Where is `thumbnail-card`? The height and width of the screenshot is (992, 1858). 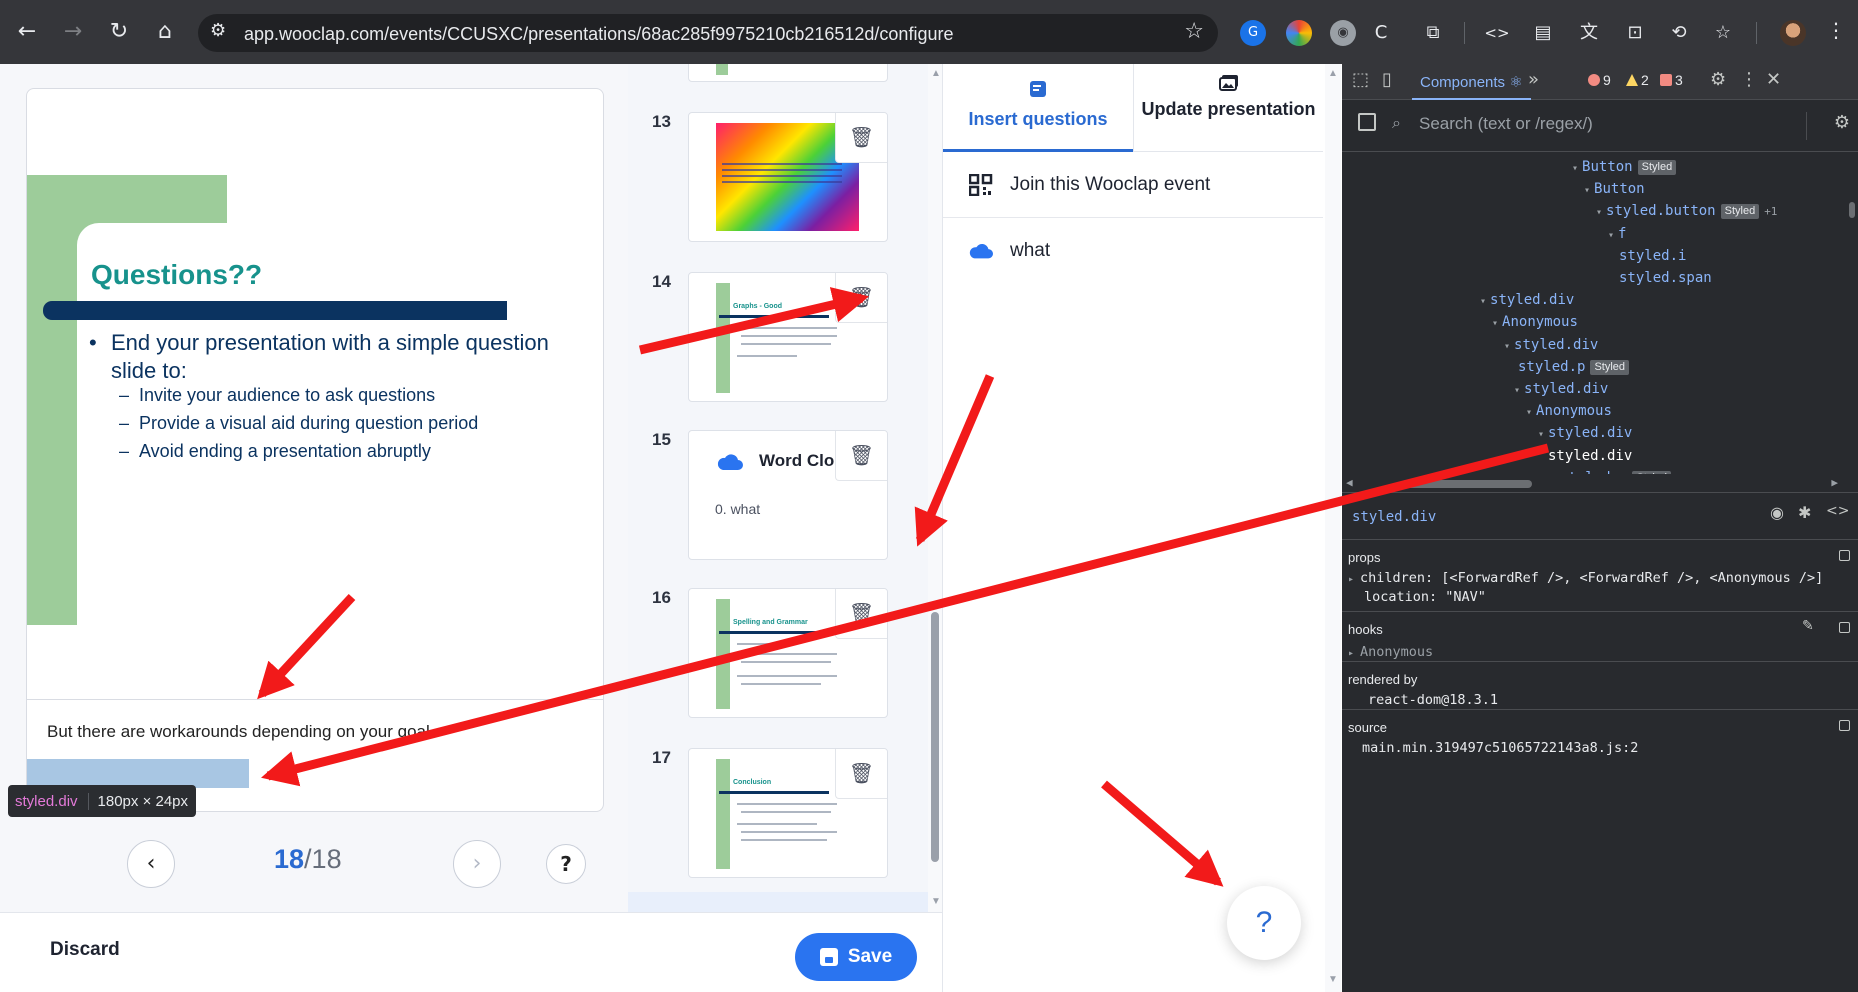
thumbnail-card is located at coordinates (788, 73).